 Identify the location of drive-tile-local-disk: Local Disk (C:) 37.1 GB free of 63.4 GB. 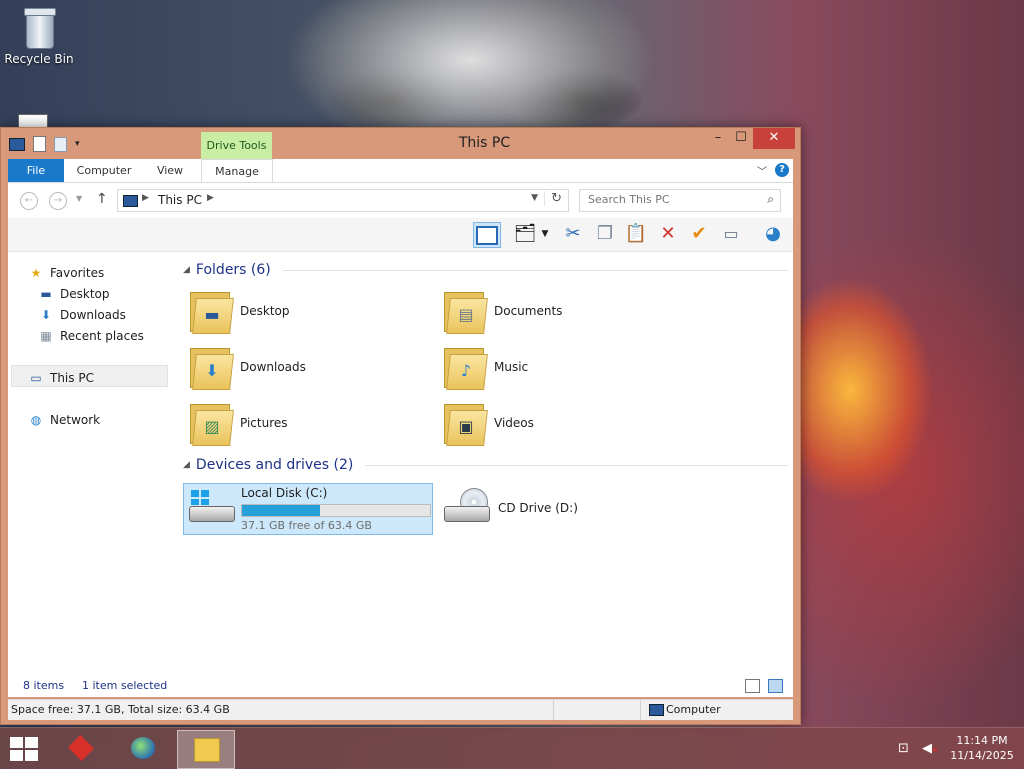
(308, 509).